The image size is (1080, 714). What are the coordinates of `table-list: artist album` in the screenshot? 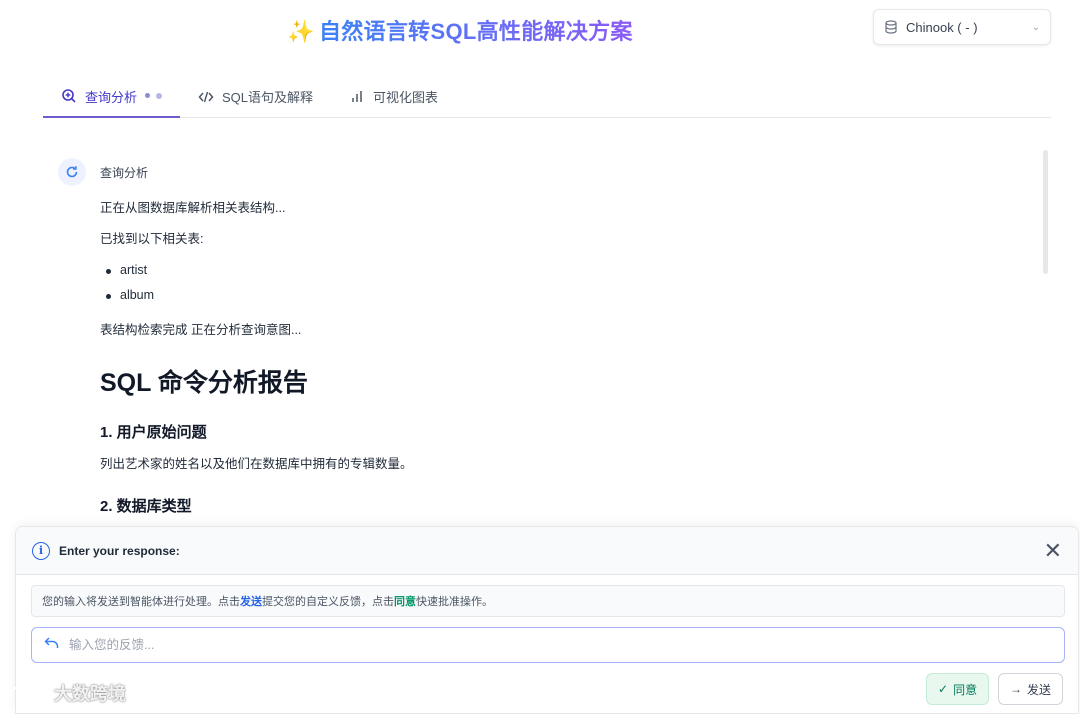 It's located at (564, 283).